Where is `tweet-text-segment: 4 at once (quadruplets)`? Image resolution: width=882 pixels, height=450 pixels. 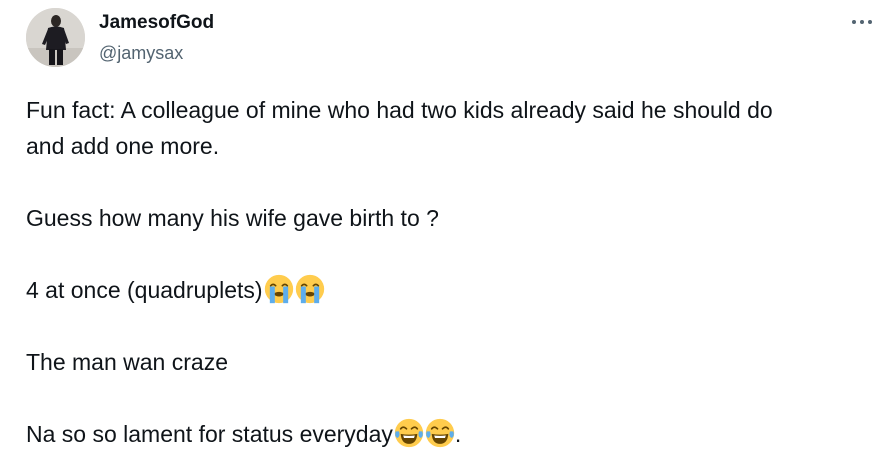 tweet-text-segment: 4 at once (quadruplets) is located at coordinates (144, 290).